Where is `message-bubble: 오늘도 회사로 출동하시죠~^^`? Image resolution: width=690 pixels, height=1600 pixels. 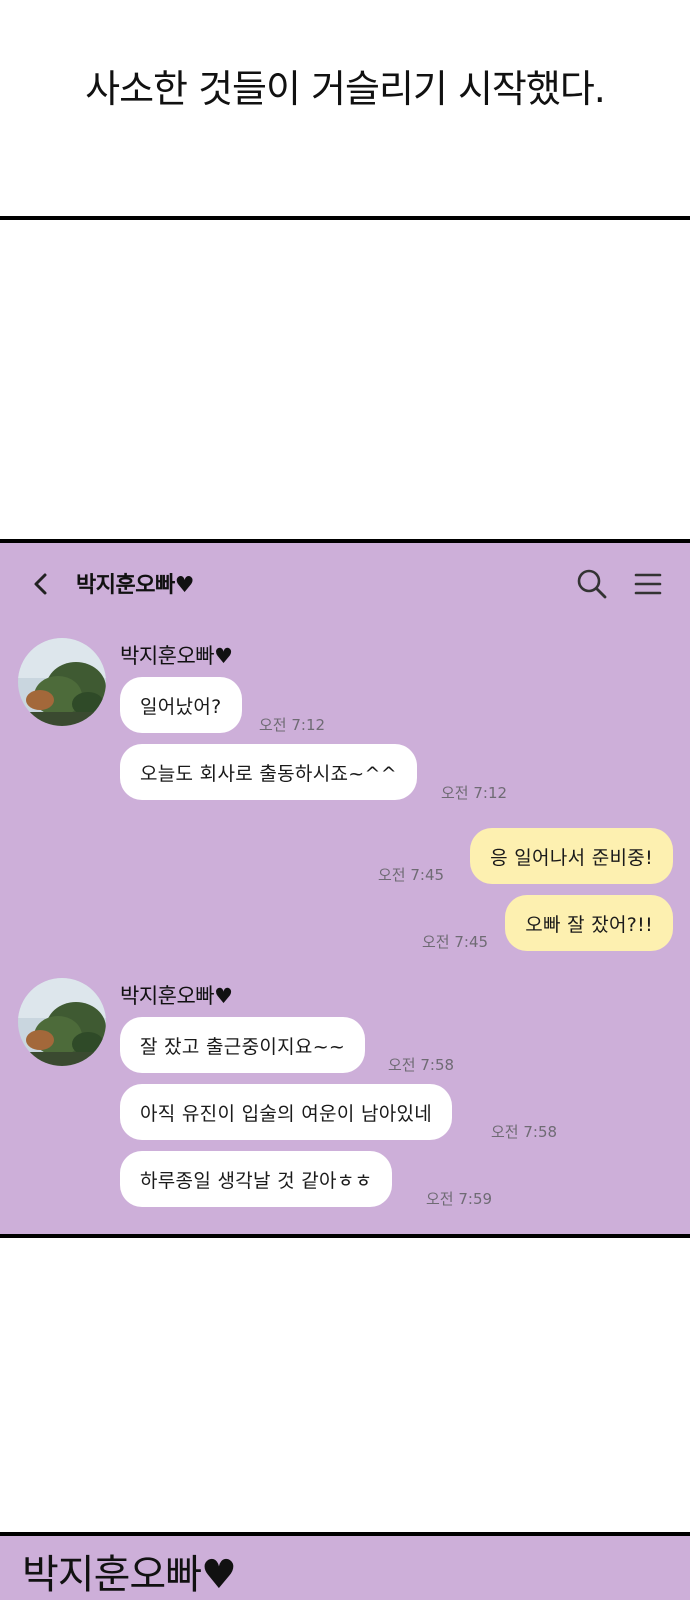
message-bubble: 오늘도 회사로 출동하시죠~^^ is located at coordinates (268, 772).